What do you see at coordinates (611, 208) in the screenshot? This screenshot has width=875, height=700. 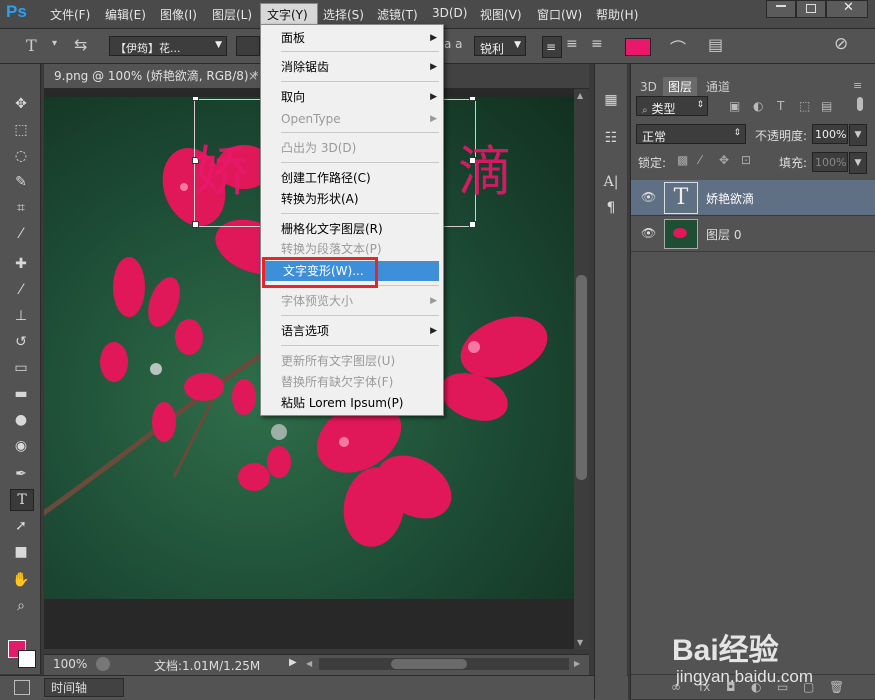 I see `paragraph-panel-icon: ¶` at bounding box center [611, 208].